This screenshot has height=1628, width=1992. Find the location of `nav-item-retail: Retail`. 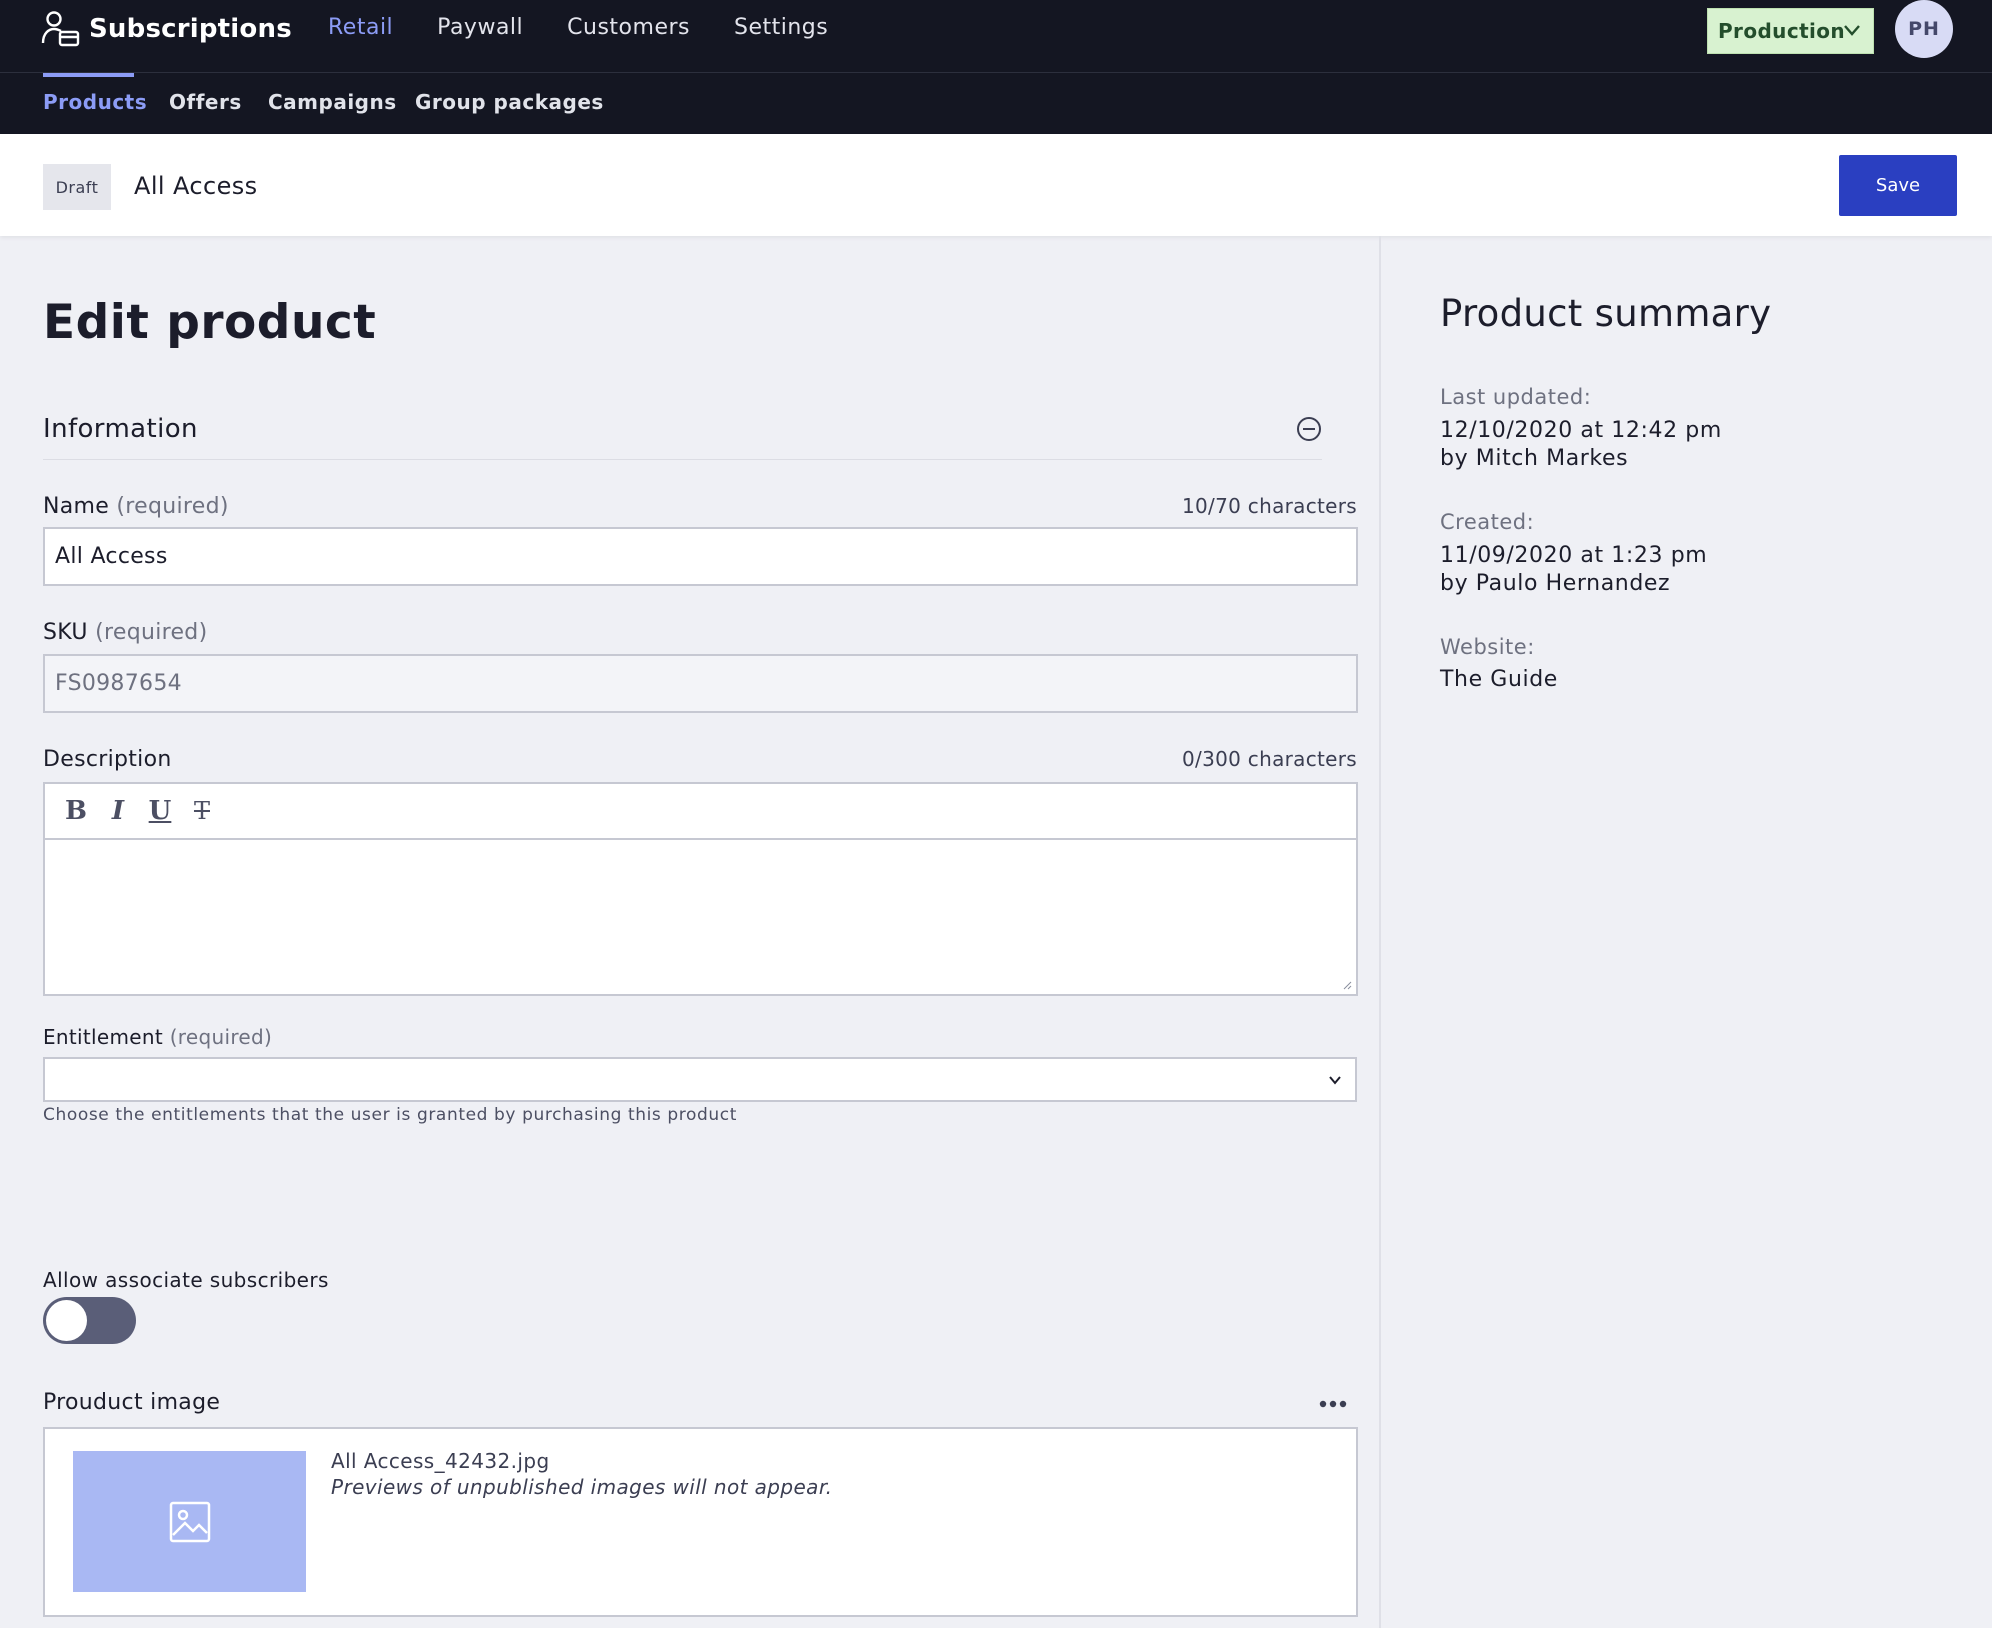

nav-item-retail: Retail is located at coordinates (360, 28).